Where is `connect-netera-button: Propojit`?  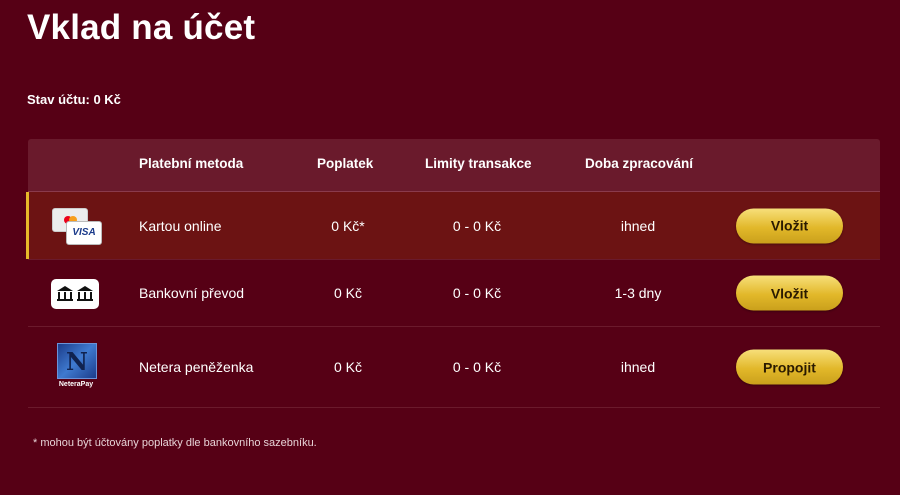 connect-netera-button: Propojit is located at coordinates (789, 367).